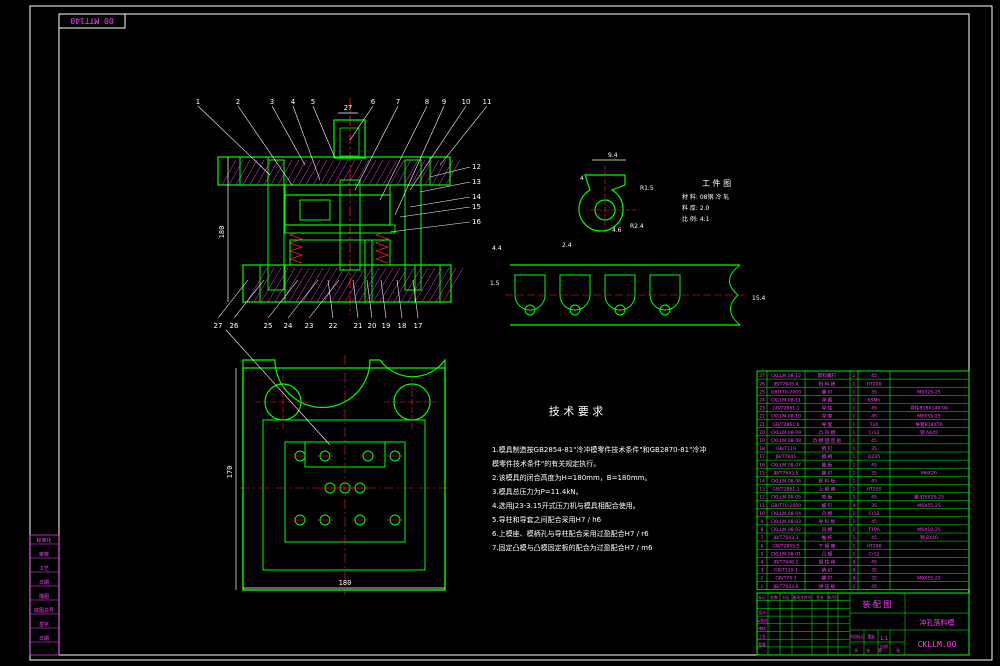 The image size is (1000, 666). What do you see at coordinates (762, 465) in the screenshot?
I see `bom-cell: 16` at bounding box center [762, 465].